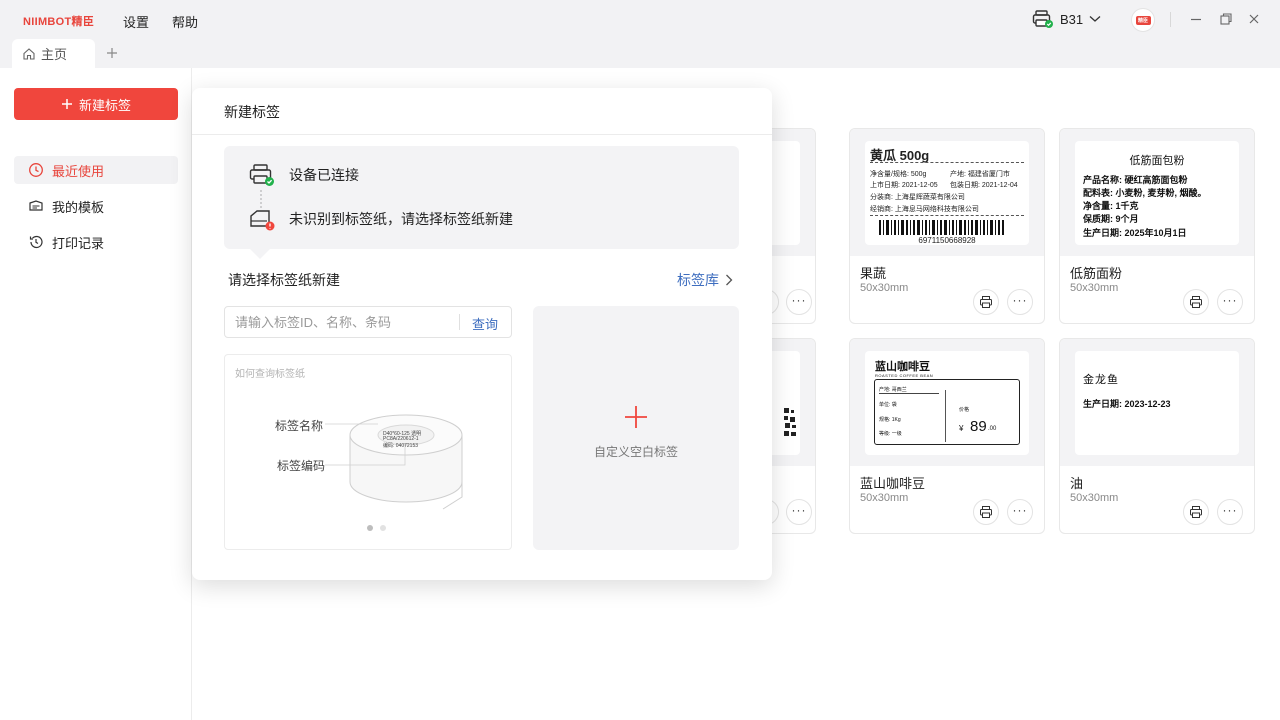 The height and width of the screenshot is (720, 1280). What do you see at coordinates (898, 174) in the screenshot?
I see `label-text: 净含量/规格: 500g` at bounding box center [898, 174].